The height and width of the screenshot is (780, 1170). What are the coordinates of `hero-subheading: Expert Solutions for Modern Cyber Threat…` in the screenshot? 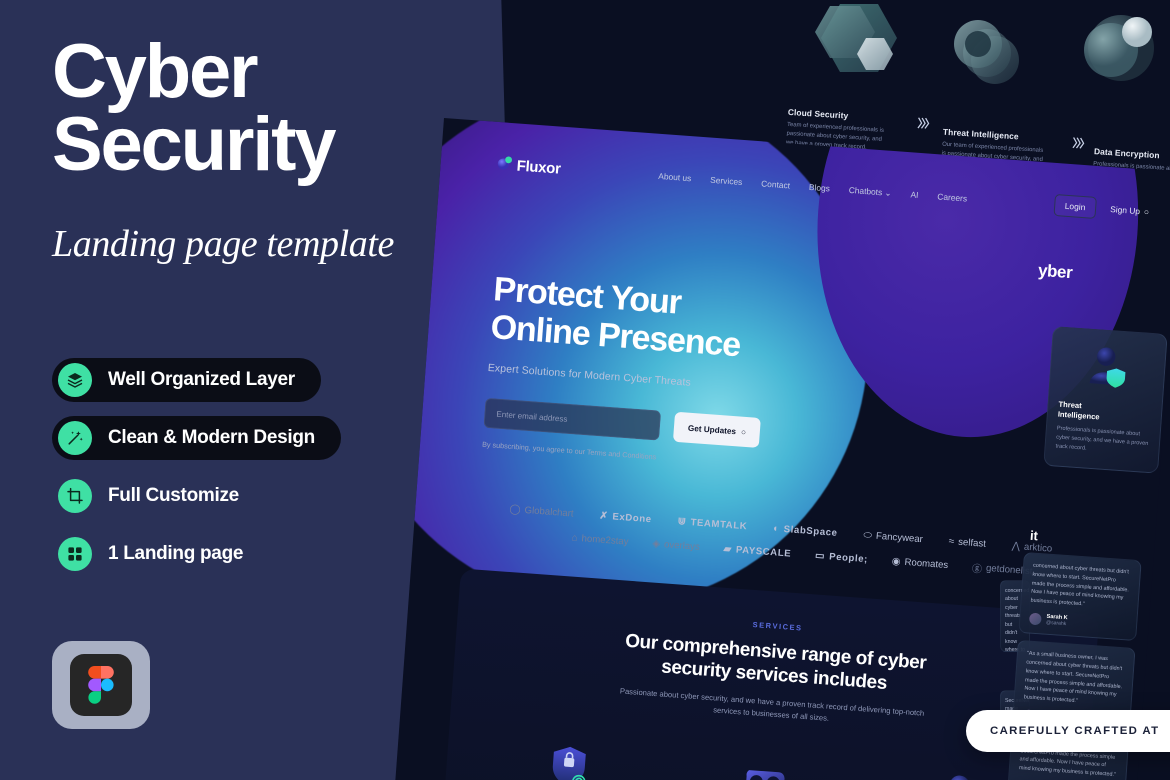 It's located at (589, 375).